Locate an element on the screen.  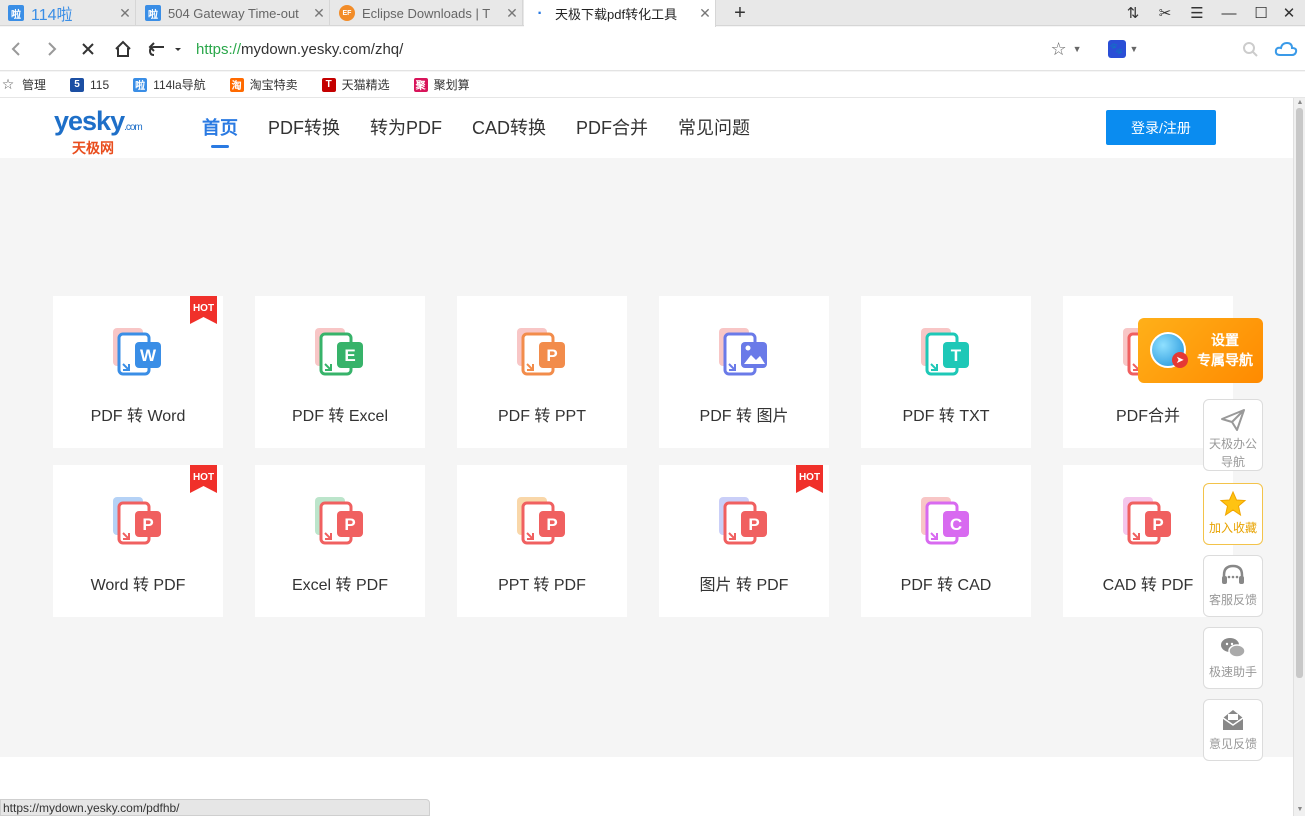
file-convert-icon: C is located at coordinates (945, 521).